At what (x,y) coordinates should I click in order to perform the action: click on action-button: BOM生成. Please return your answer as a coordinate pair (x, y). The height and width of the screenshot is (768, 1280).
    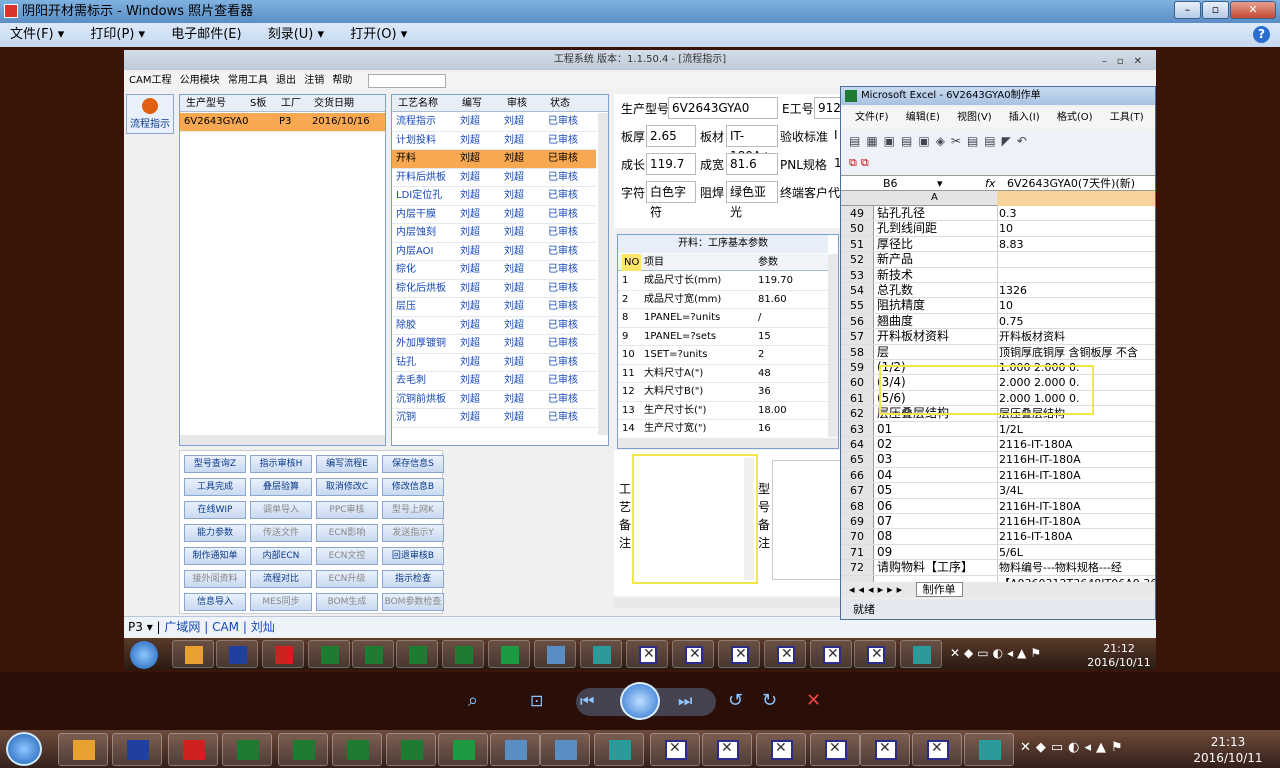
    Looking at the image, I should click on (347, 602).